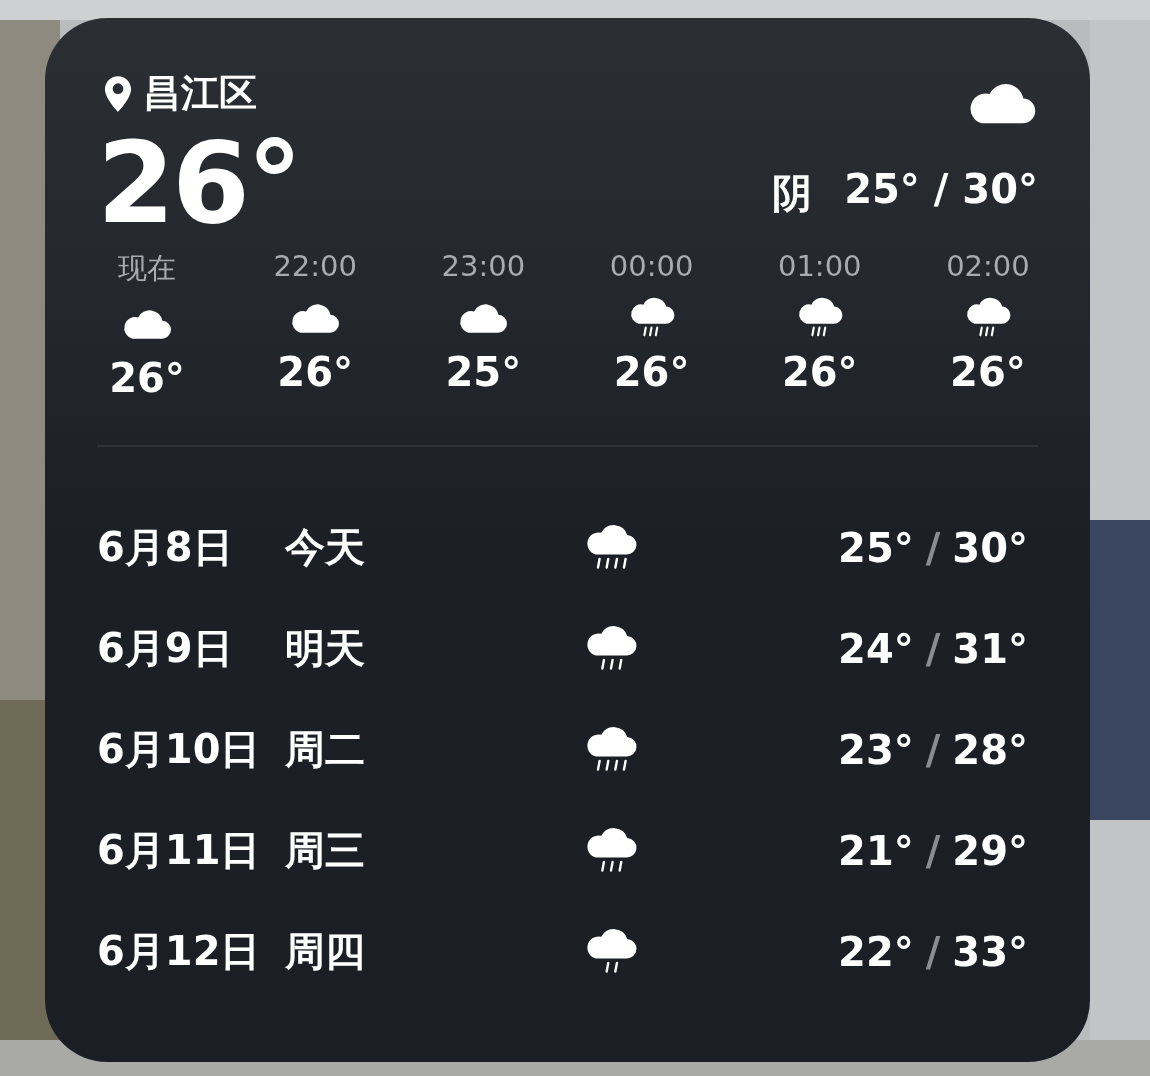  Describe the element at coordinates (179, 850) in the screenshot. I see `date-label: 6月11日` at that location.